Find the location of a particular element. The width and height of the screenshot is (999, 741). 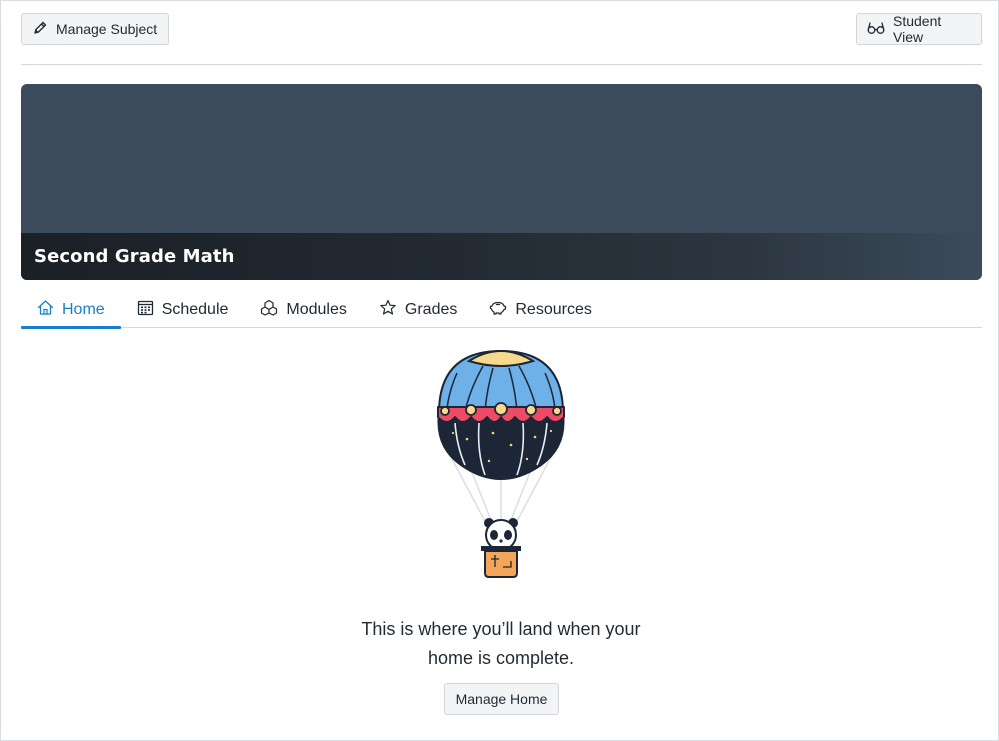

tab-resources-label: Resources is located at coordinates (553, 309).